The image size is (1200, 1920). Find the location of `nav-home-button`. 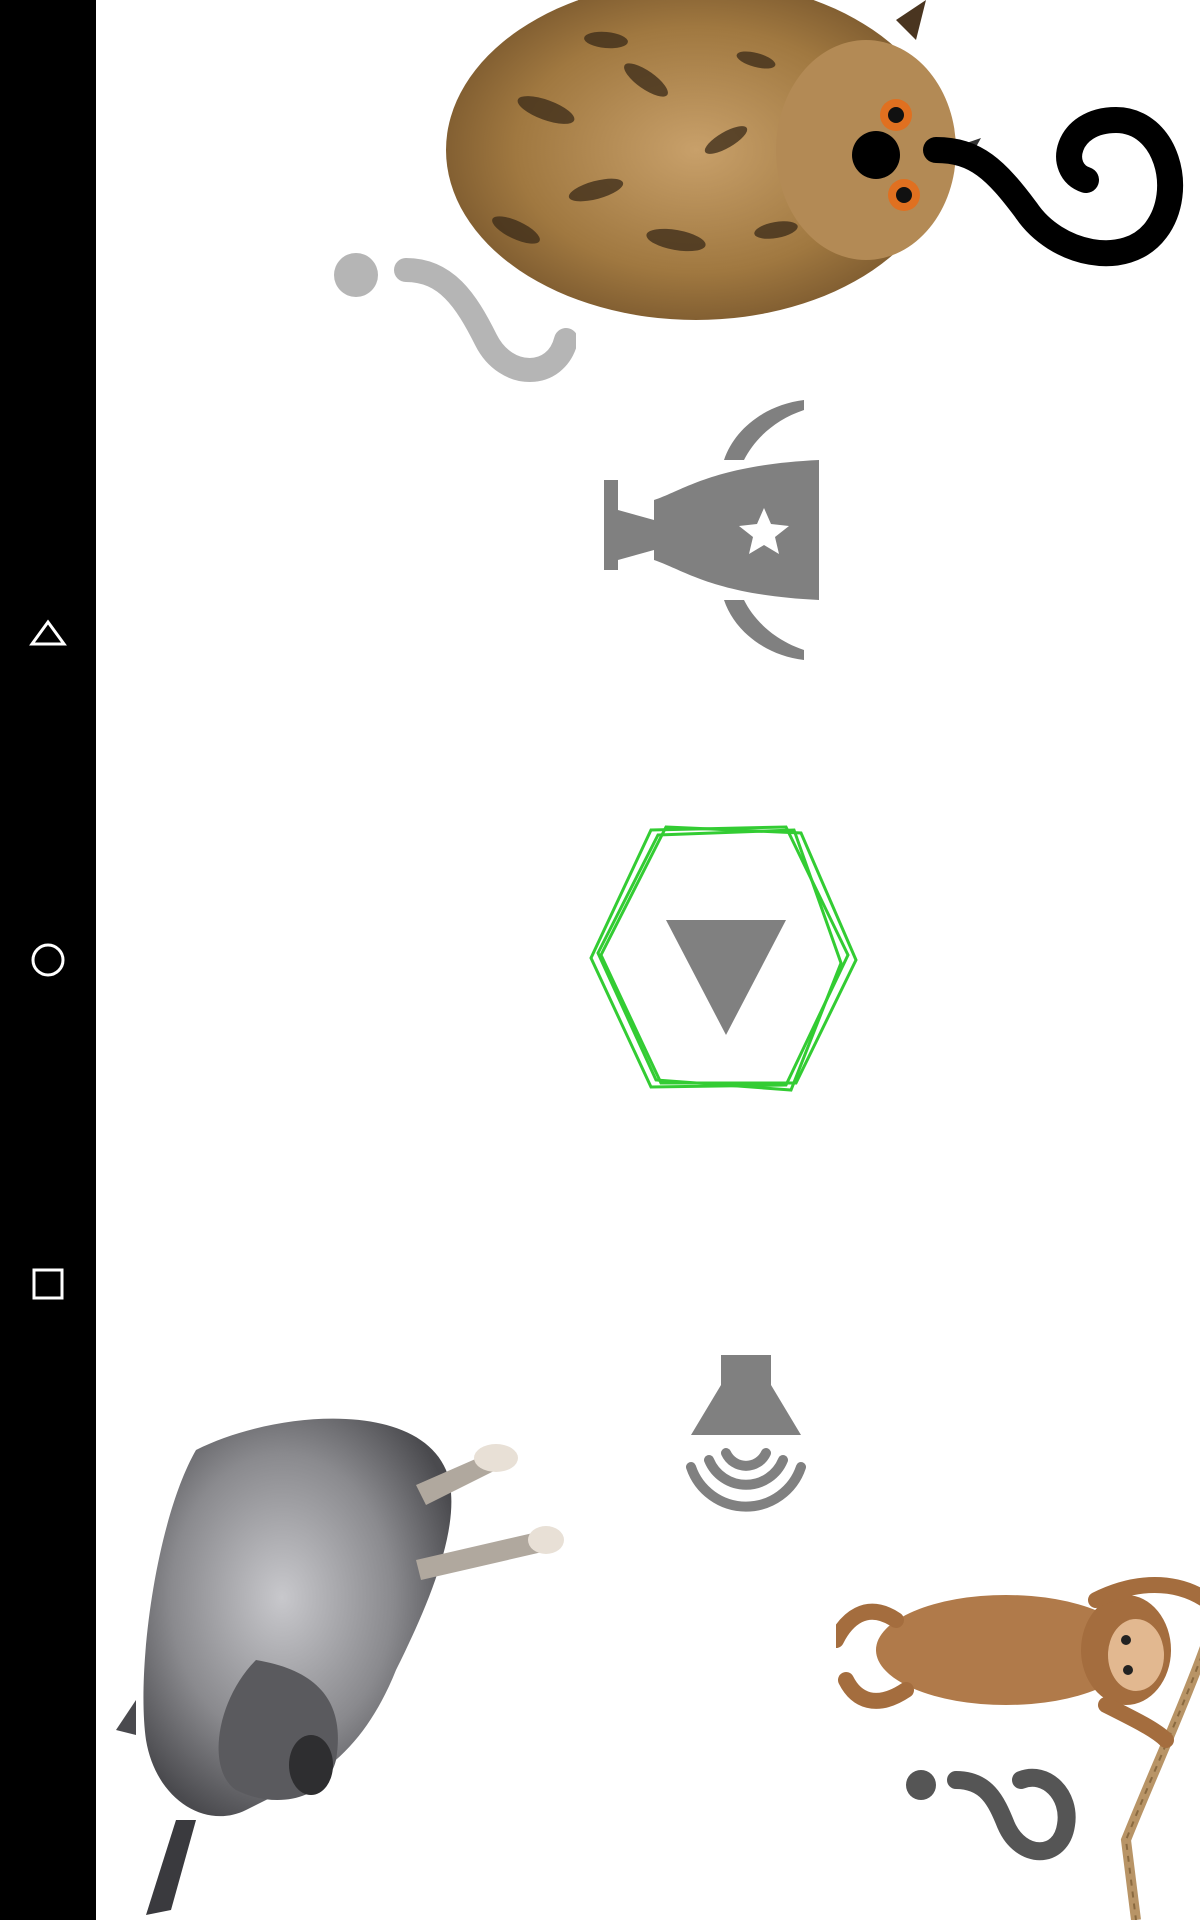

nav-home-button is located at coordinates (48, 960).